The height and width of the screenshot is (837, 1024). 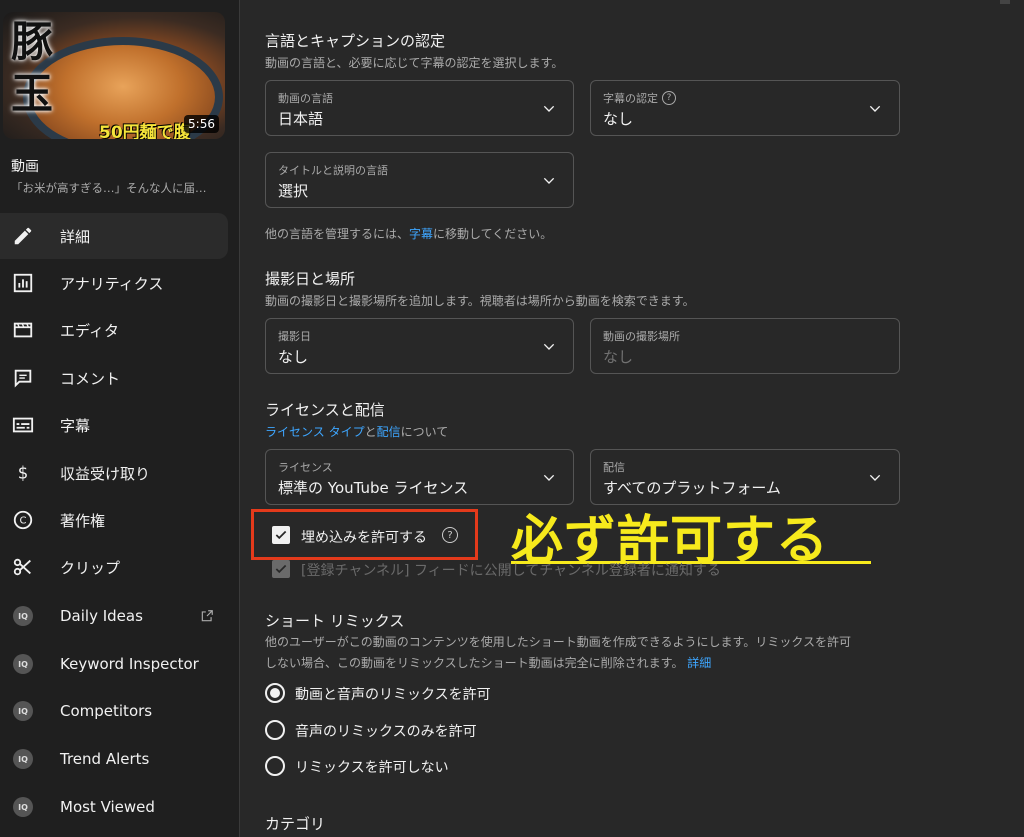 I want to click on sidebar-item-label: Keyword Inspector, so click(x=129, y=664).